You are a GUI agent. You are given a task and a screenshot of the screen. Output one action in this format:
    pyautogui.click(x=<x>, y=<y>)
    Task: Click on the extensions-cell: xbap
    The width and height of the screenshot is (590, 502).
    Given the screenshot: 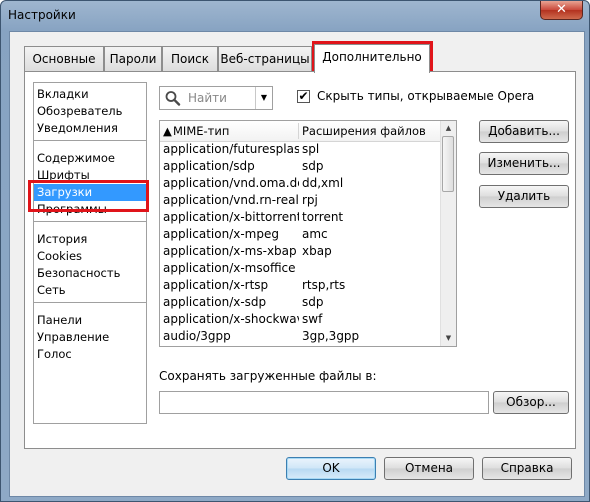 What is the action you would take?
    pyautogui.click(x=317, y=251)
    